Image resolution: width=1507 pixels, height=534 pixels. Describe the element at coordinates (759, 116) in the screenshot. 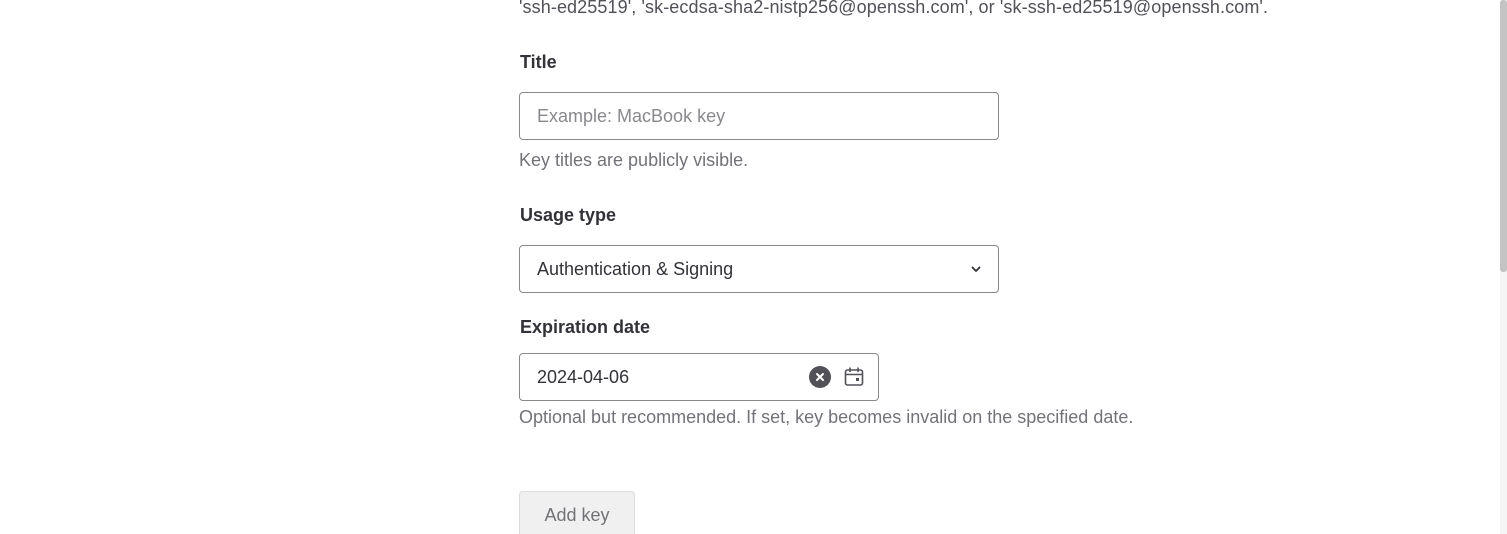

I see `title-input` at that location.